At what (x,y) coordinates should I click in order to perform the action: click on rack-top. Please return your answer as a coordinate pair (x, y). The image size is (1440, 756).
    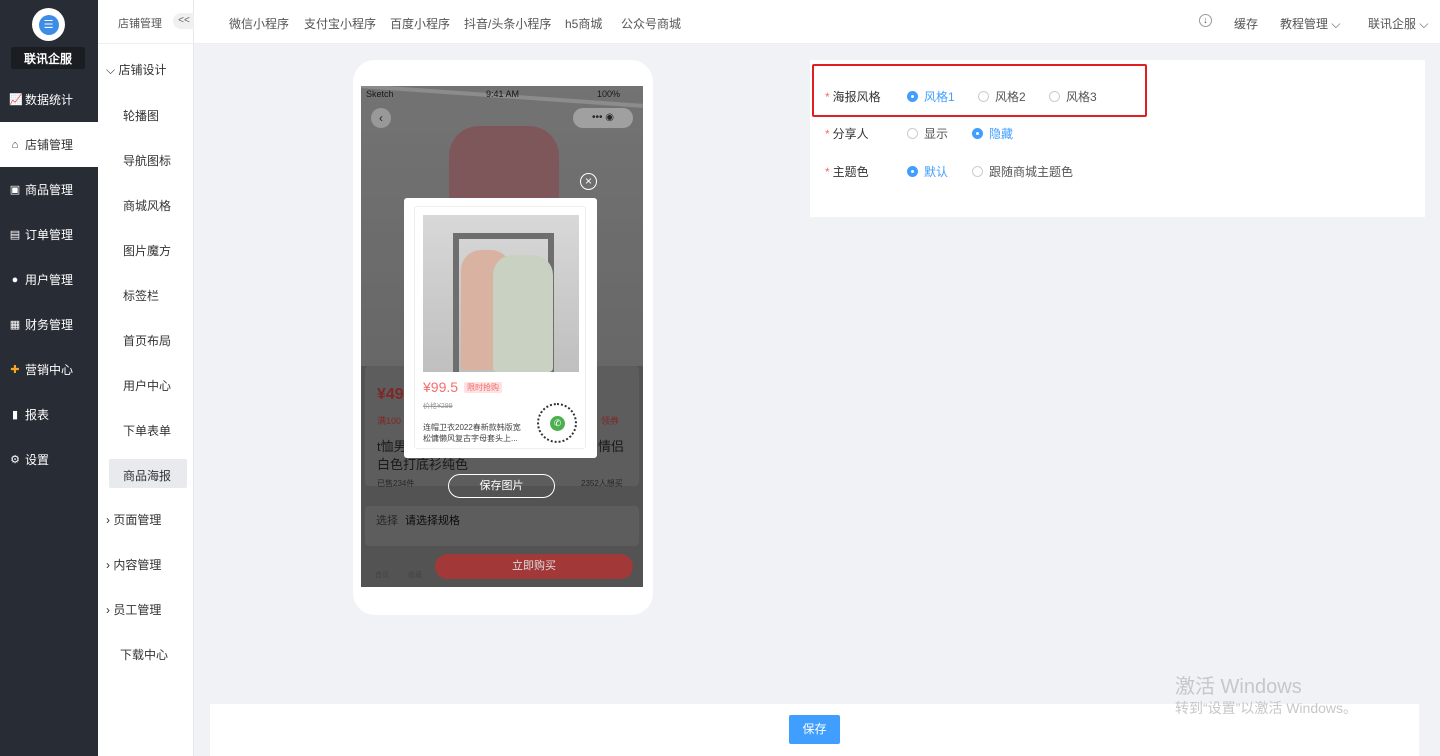
    Looking at the image, I should click on (503, 236).